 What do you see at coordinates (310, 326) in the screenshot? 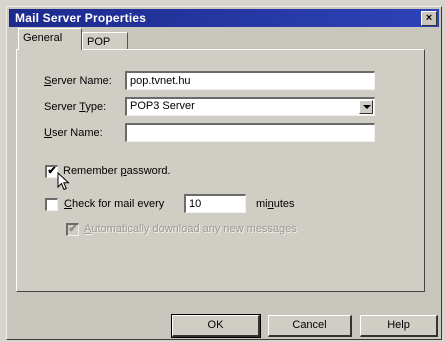
I see `cancel-button: Cancel` at bounding box center [310, 326].